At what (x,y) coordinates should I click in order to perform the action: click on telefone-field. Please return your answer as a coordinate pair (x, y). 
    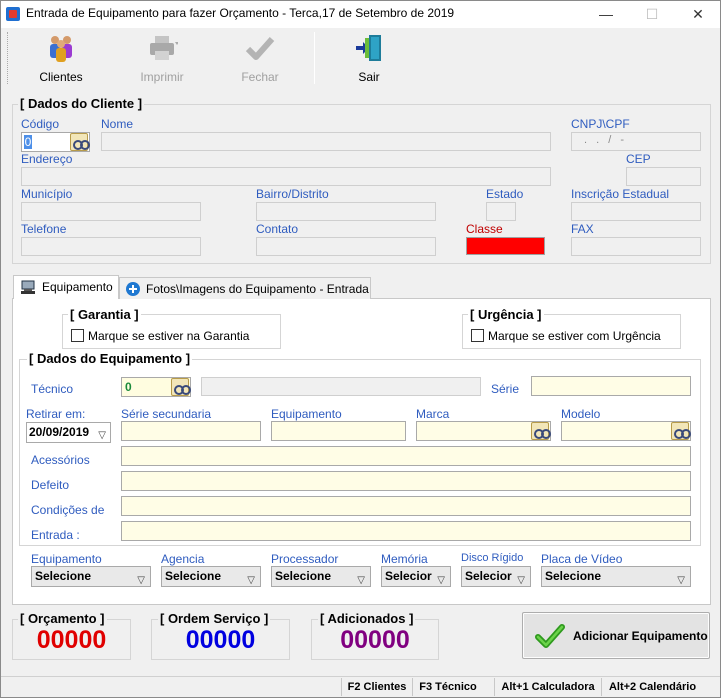
    Looking at the image, I should click on (111, 246).